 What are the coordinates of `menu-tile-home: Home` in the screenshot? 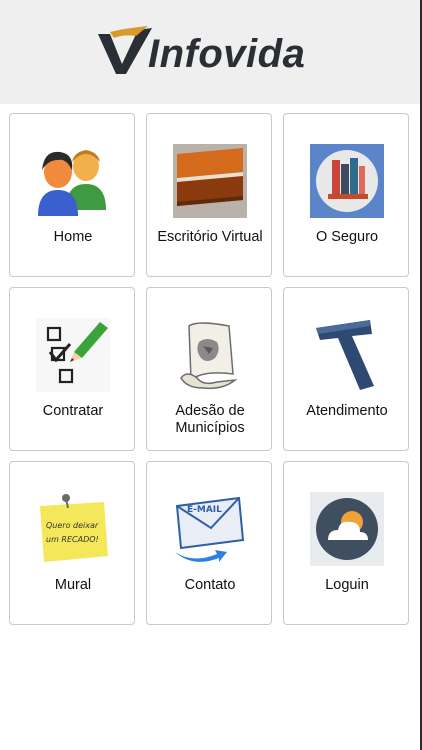 It's located at (72, 195).